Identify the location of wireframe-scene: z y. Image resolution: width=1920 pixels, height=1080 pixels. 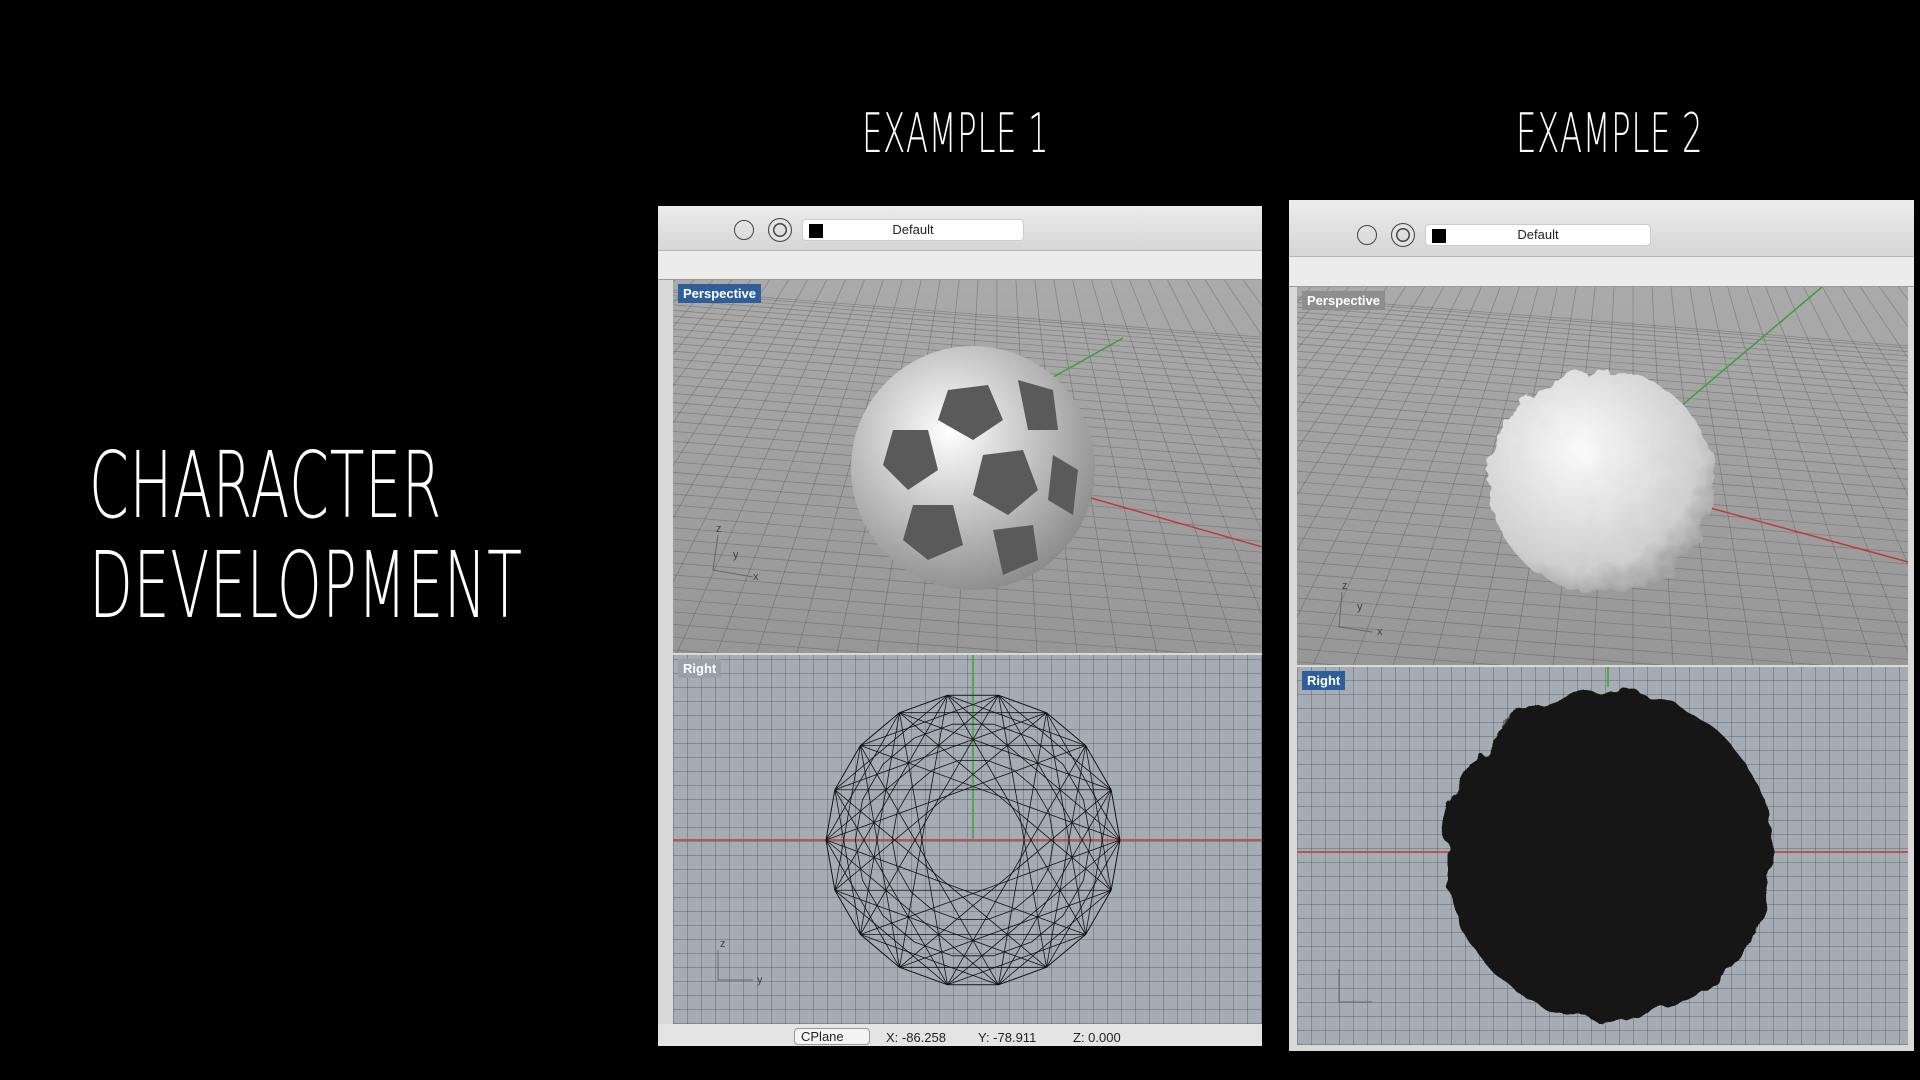
(967, 820).